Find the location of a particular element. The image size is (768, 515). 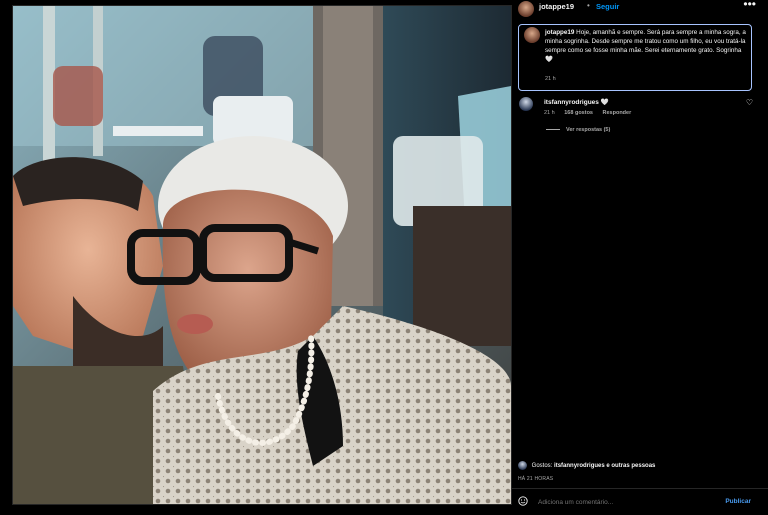

likes-label: Gostos: is located at coordinates (542, 466).